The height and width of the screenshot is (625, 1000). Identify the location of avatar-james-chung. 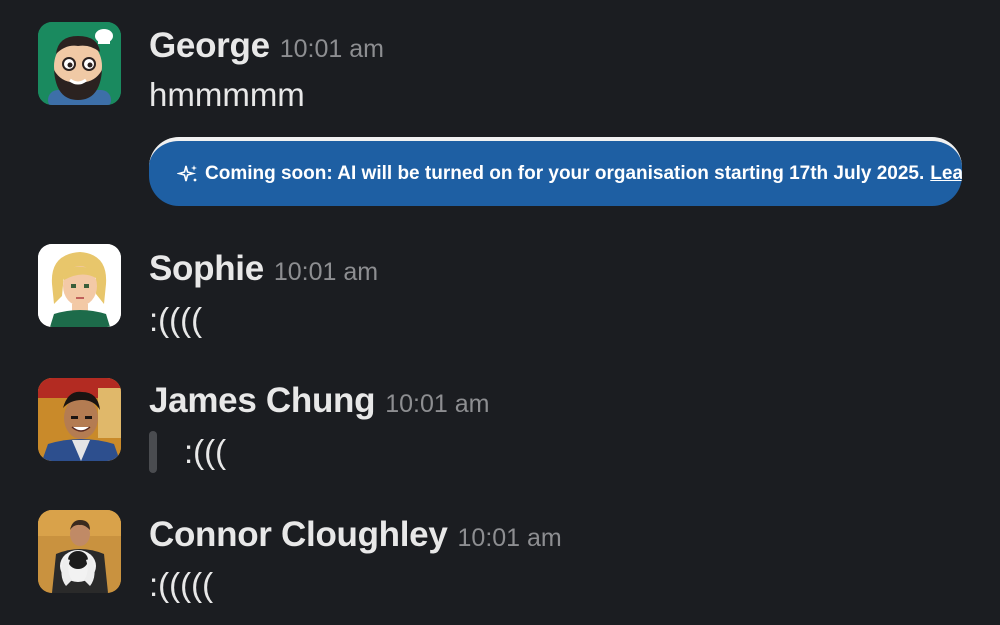
(79, 419).